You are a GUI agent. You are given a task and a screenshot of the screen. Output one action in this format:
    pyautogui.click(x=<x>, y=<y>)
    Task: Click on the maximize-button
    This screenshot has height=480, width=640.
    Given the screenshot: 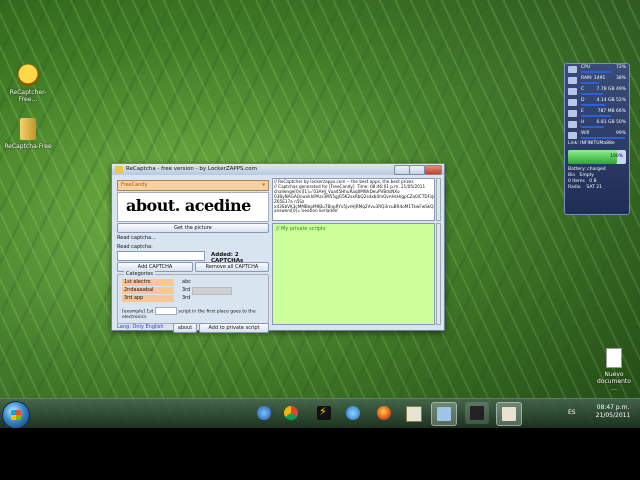 What is the action you would take?
    pyautogui.click(x=417, y=170)
    